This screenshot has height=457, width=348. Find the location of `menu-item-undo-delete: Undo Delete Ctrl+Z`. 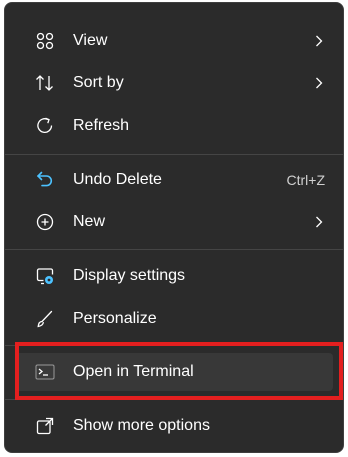

menu-item-undo-delete: Undo Delete Ctrl+Z is located at coordinates (174, 180).